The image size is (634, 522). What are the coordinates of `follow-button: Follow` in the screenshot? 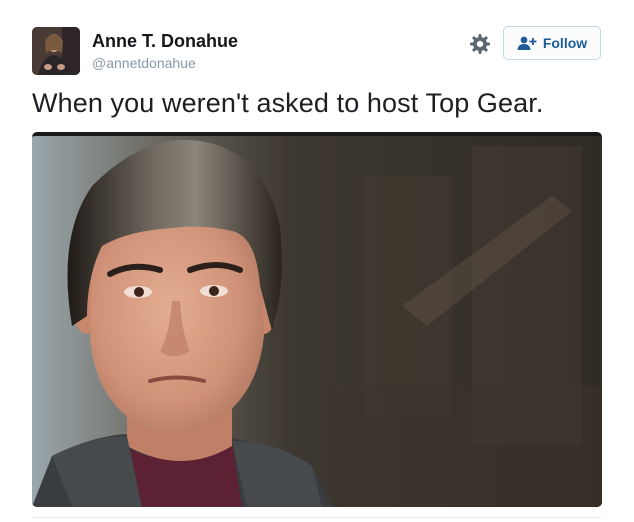 It's located at (552, 43).